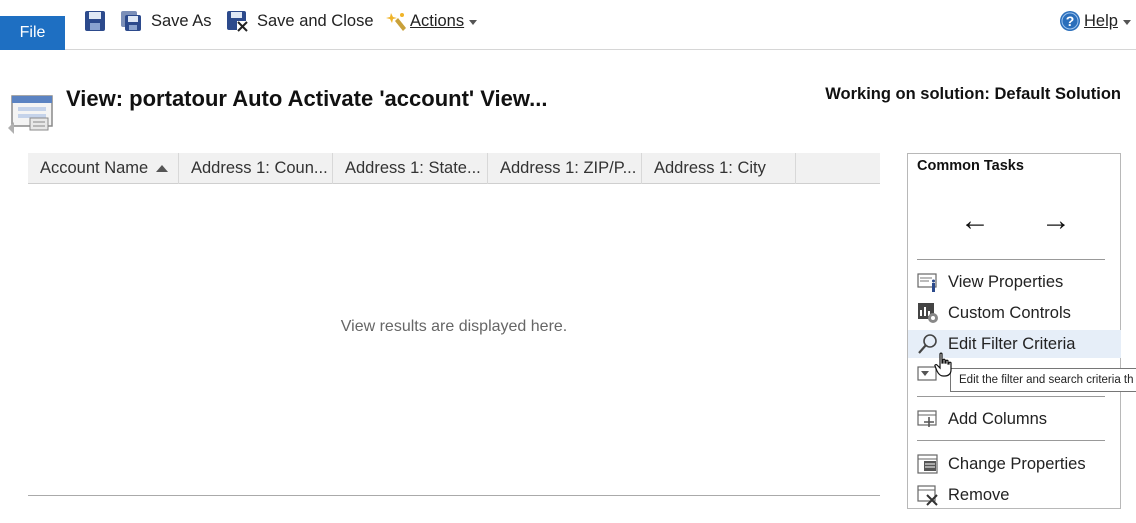  Describe the element at coordinates (315, 20) in the screenshot. I see `save-and-close-label: Save and Close` at that location.